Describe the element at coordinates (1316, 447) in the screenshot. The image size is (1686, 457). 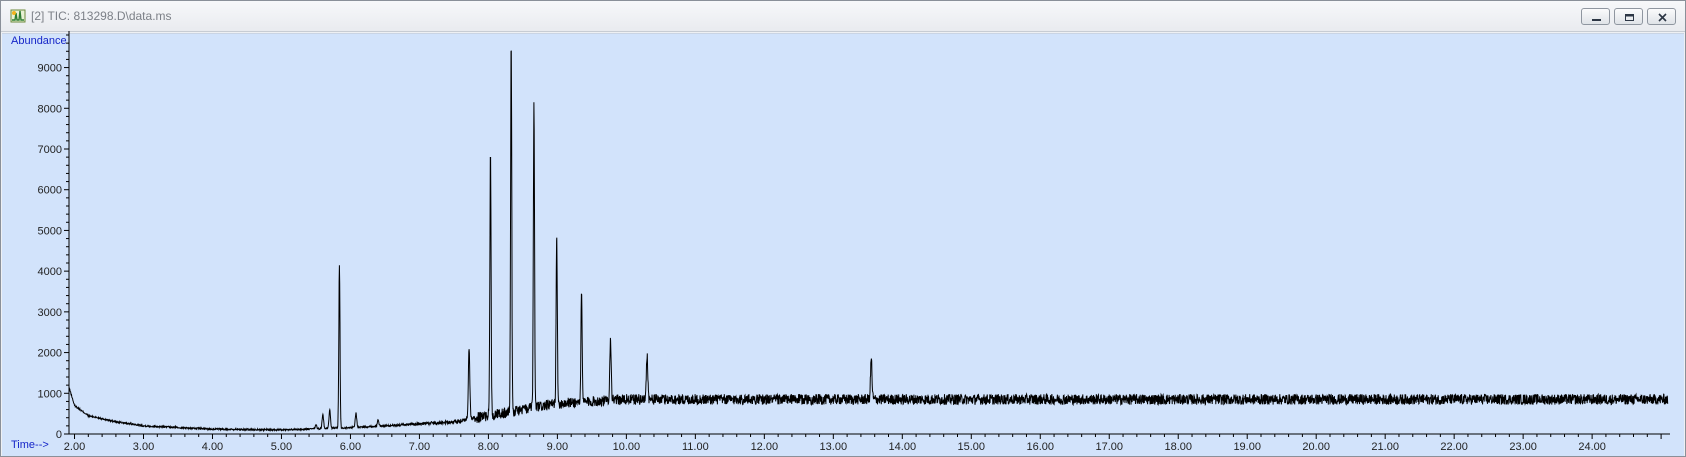
I see `x-tick-label: 20.00` at that location.